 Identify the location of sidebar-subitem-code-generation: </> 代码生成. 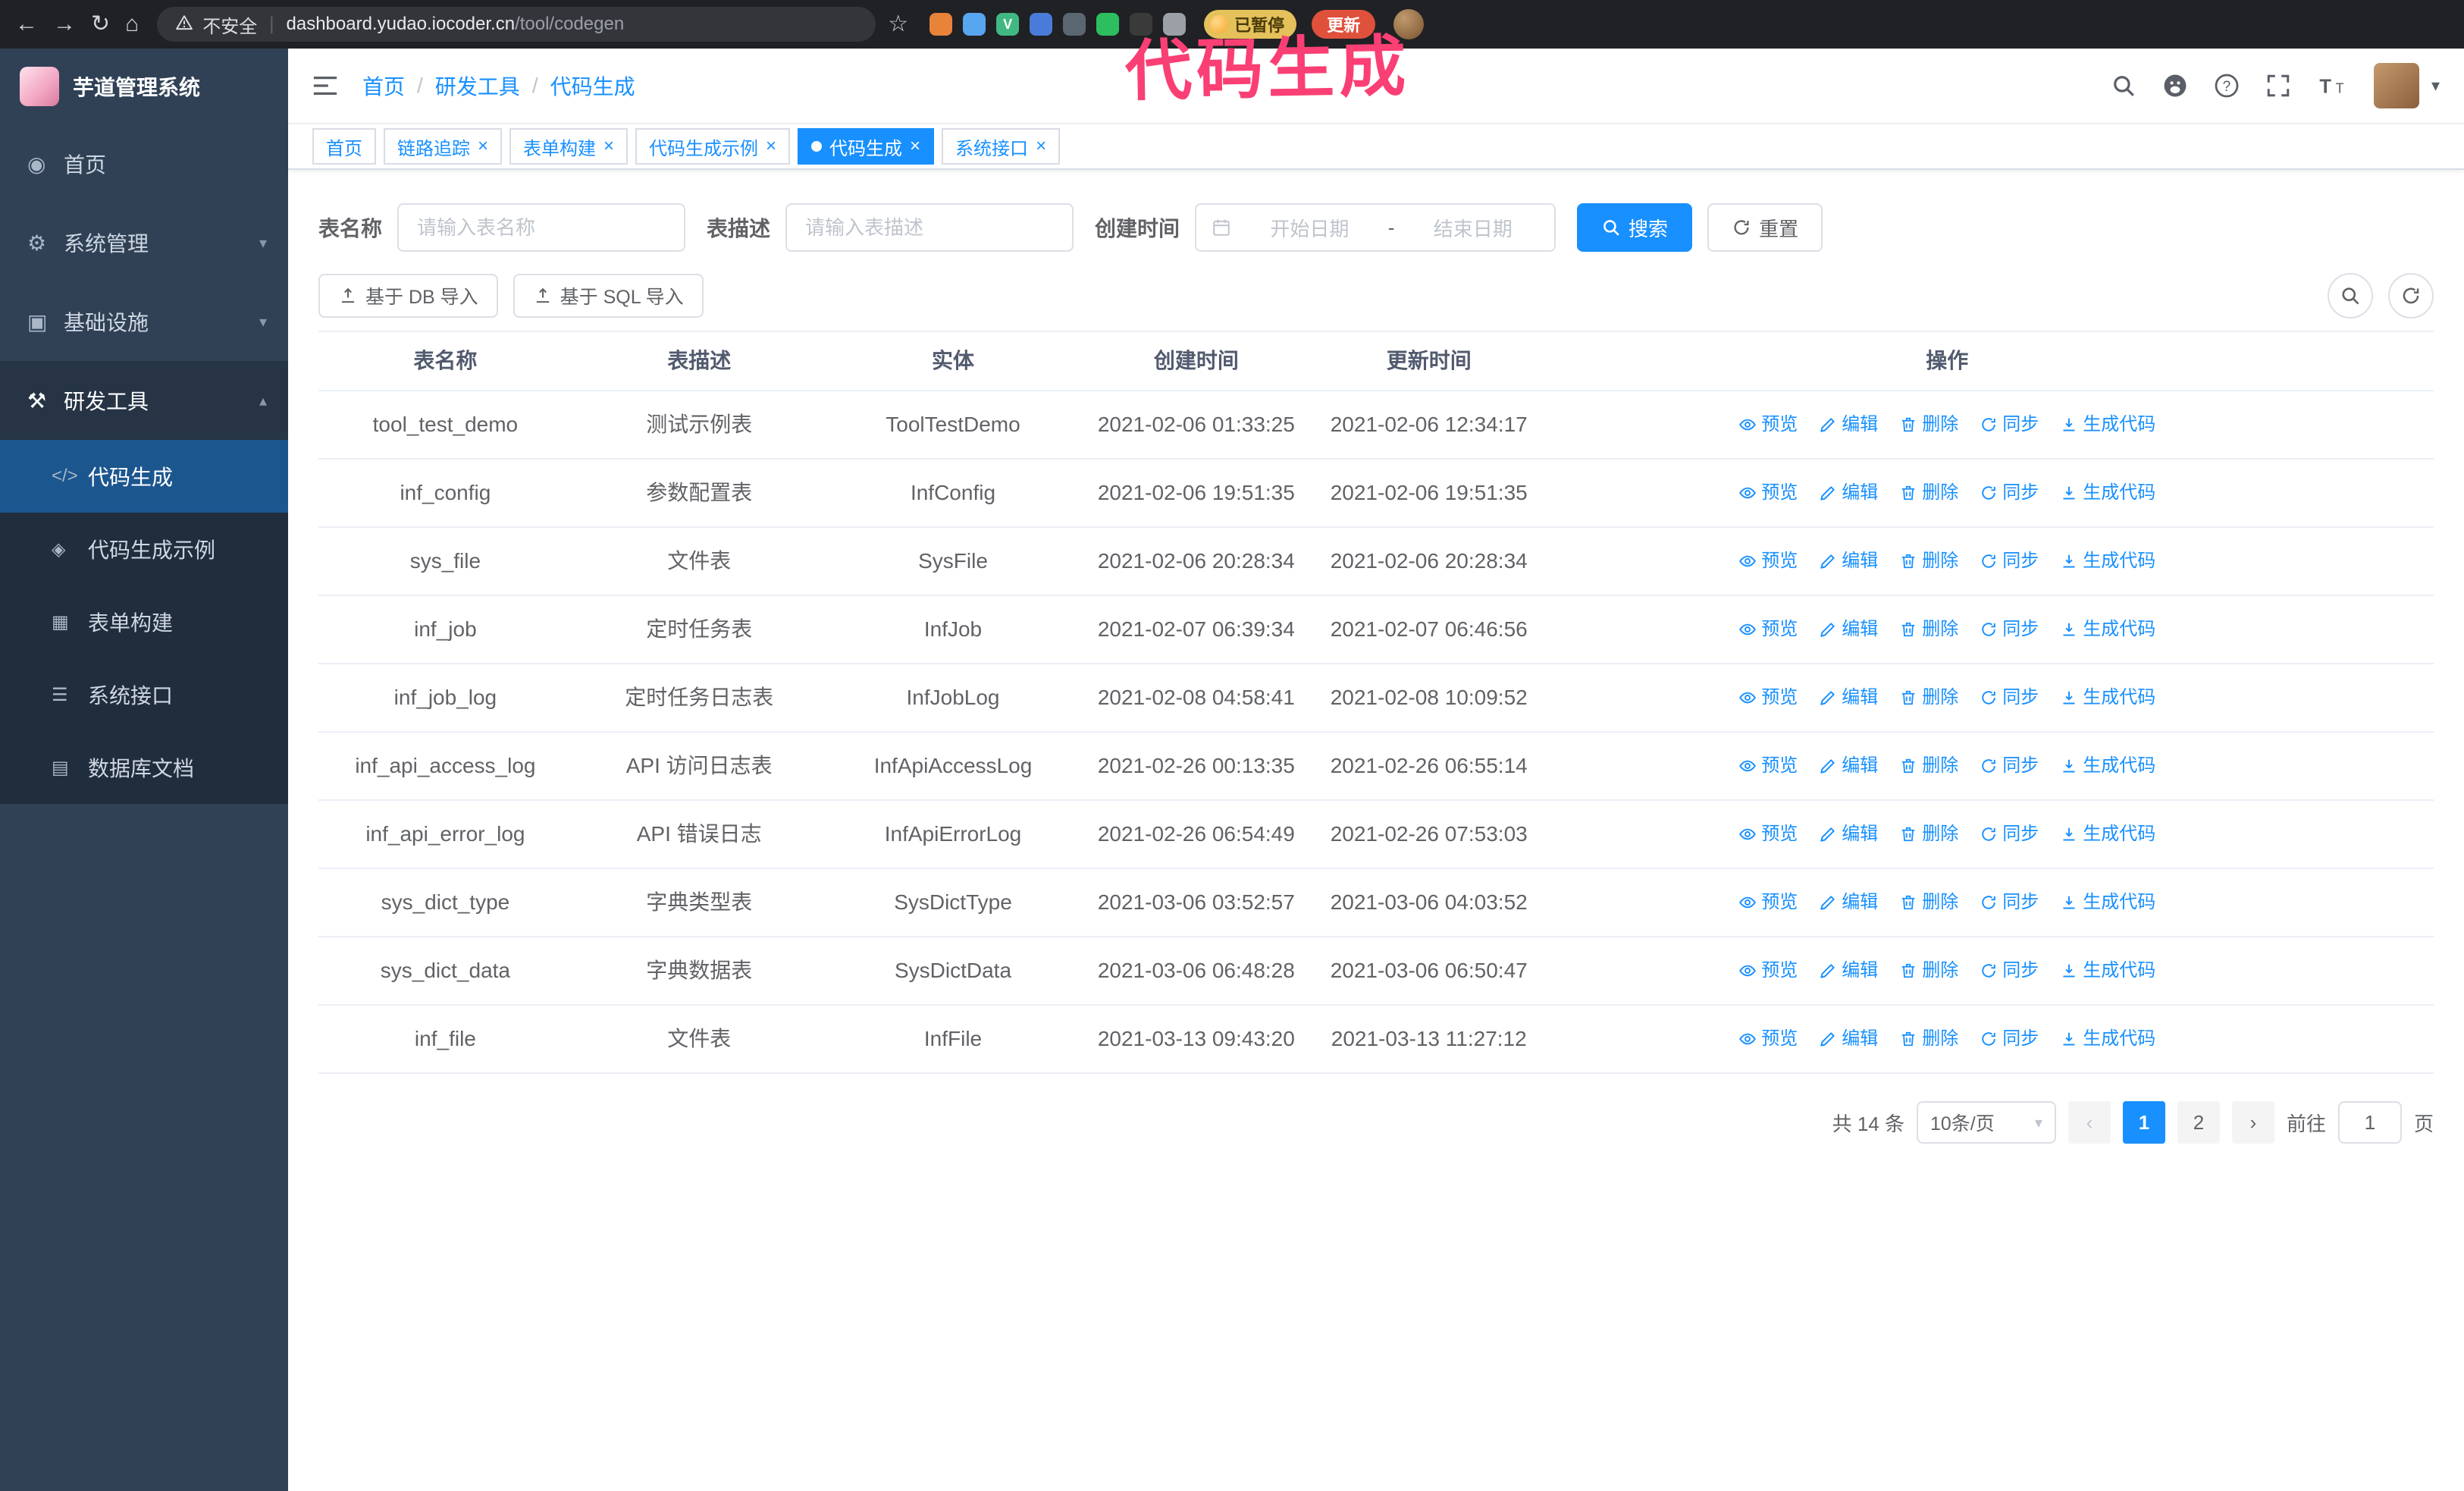
(144, 476).